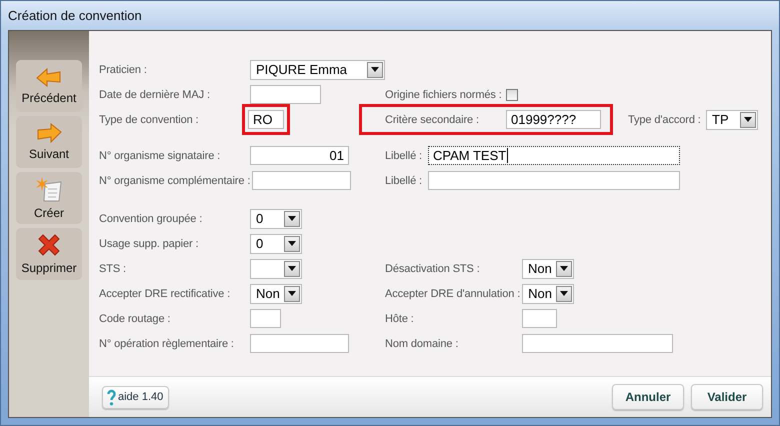 This screenshot has height=426, width=780. Describe the element at coordinates (422, 344) in the screenshot. I see `field-label: Nom domaine :` at that location.